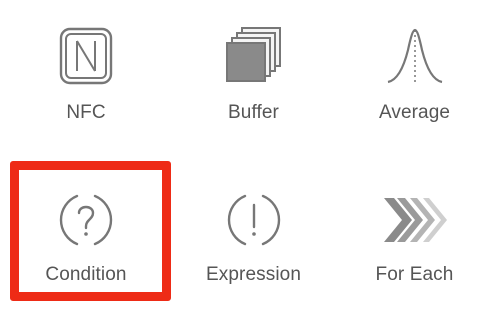 The image size is (494, 309). What do you see at coordinates (253, 274) in the screenshot?
I see `tile-label: Expression` at bounding box center [253, 274].